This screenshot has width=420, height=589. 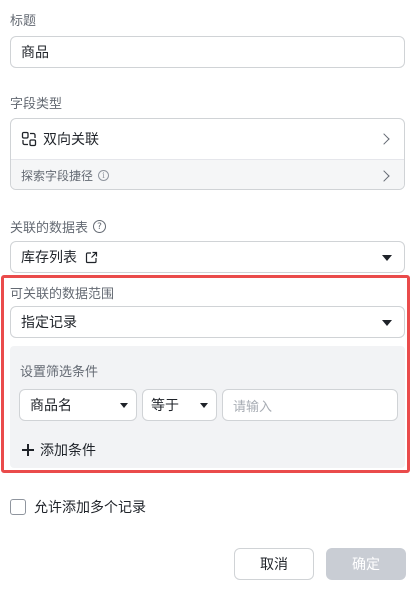 What do you see at coordinates (253, 407) in the screenshot?
I see `condition-value-placeholder: 请输入` at bounding box center [253, 407].